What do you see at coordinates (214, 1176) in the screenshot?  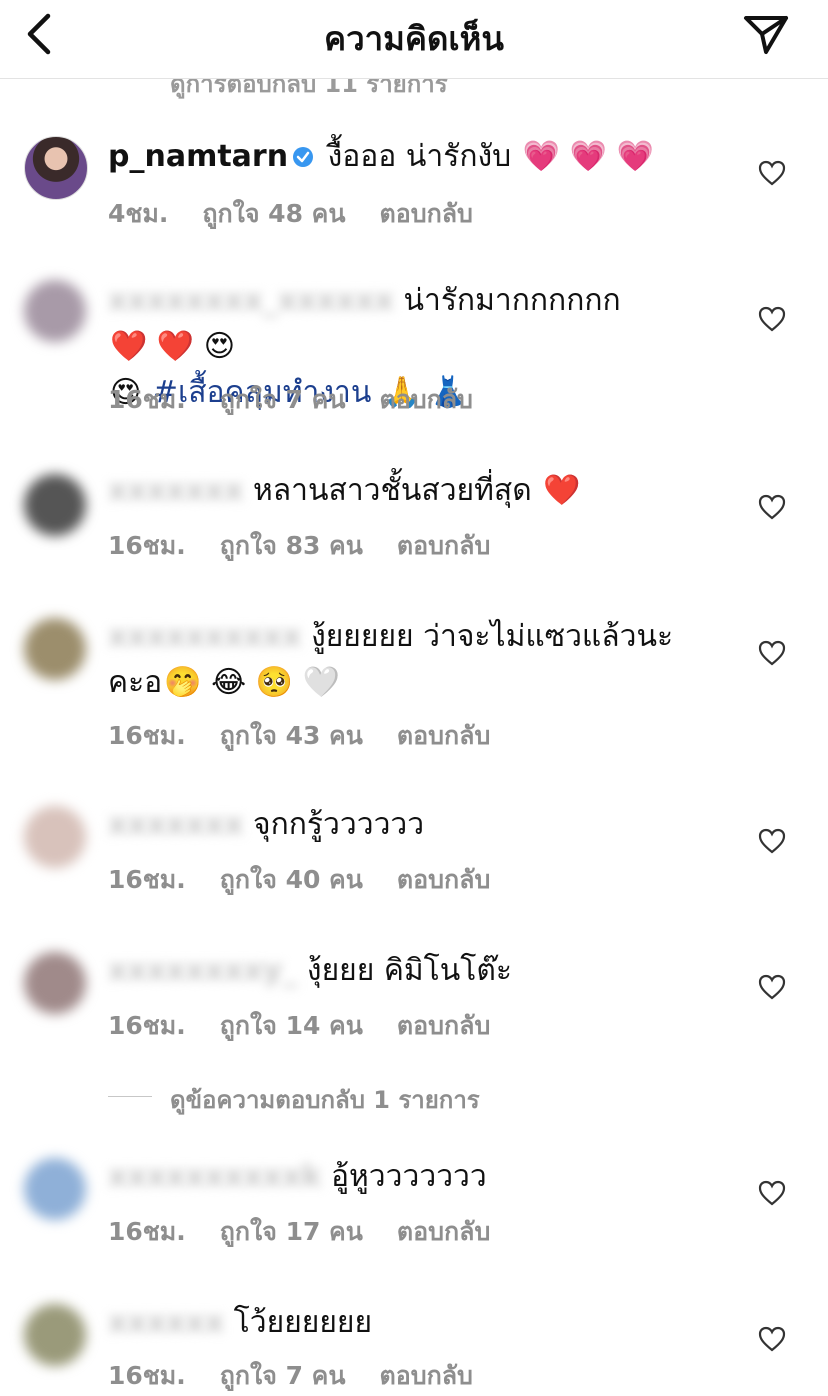 I see `comment-username: xxxxxxxxxxk` at bounding box center [214, 1176].